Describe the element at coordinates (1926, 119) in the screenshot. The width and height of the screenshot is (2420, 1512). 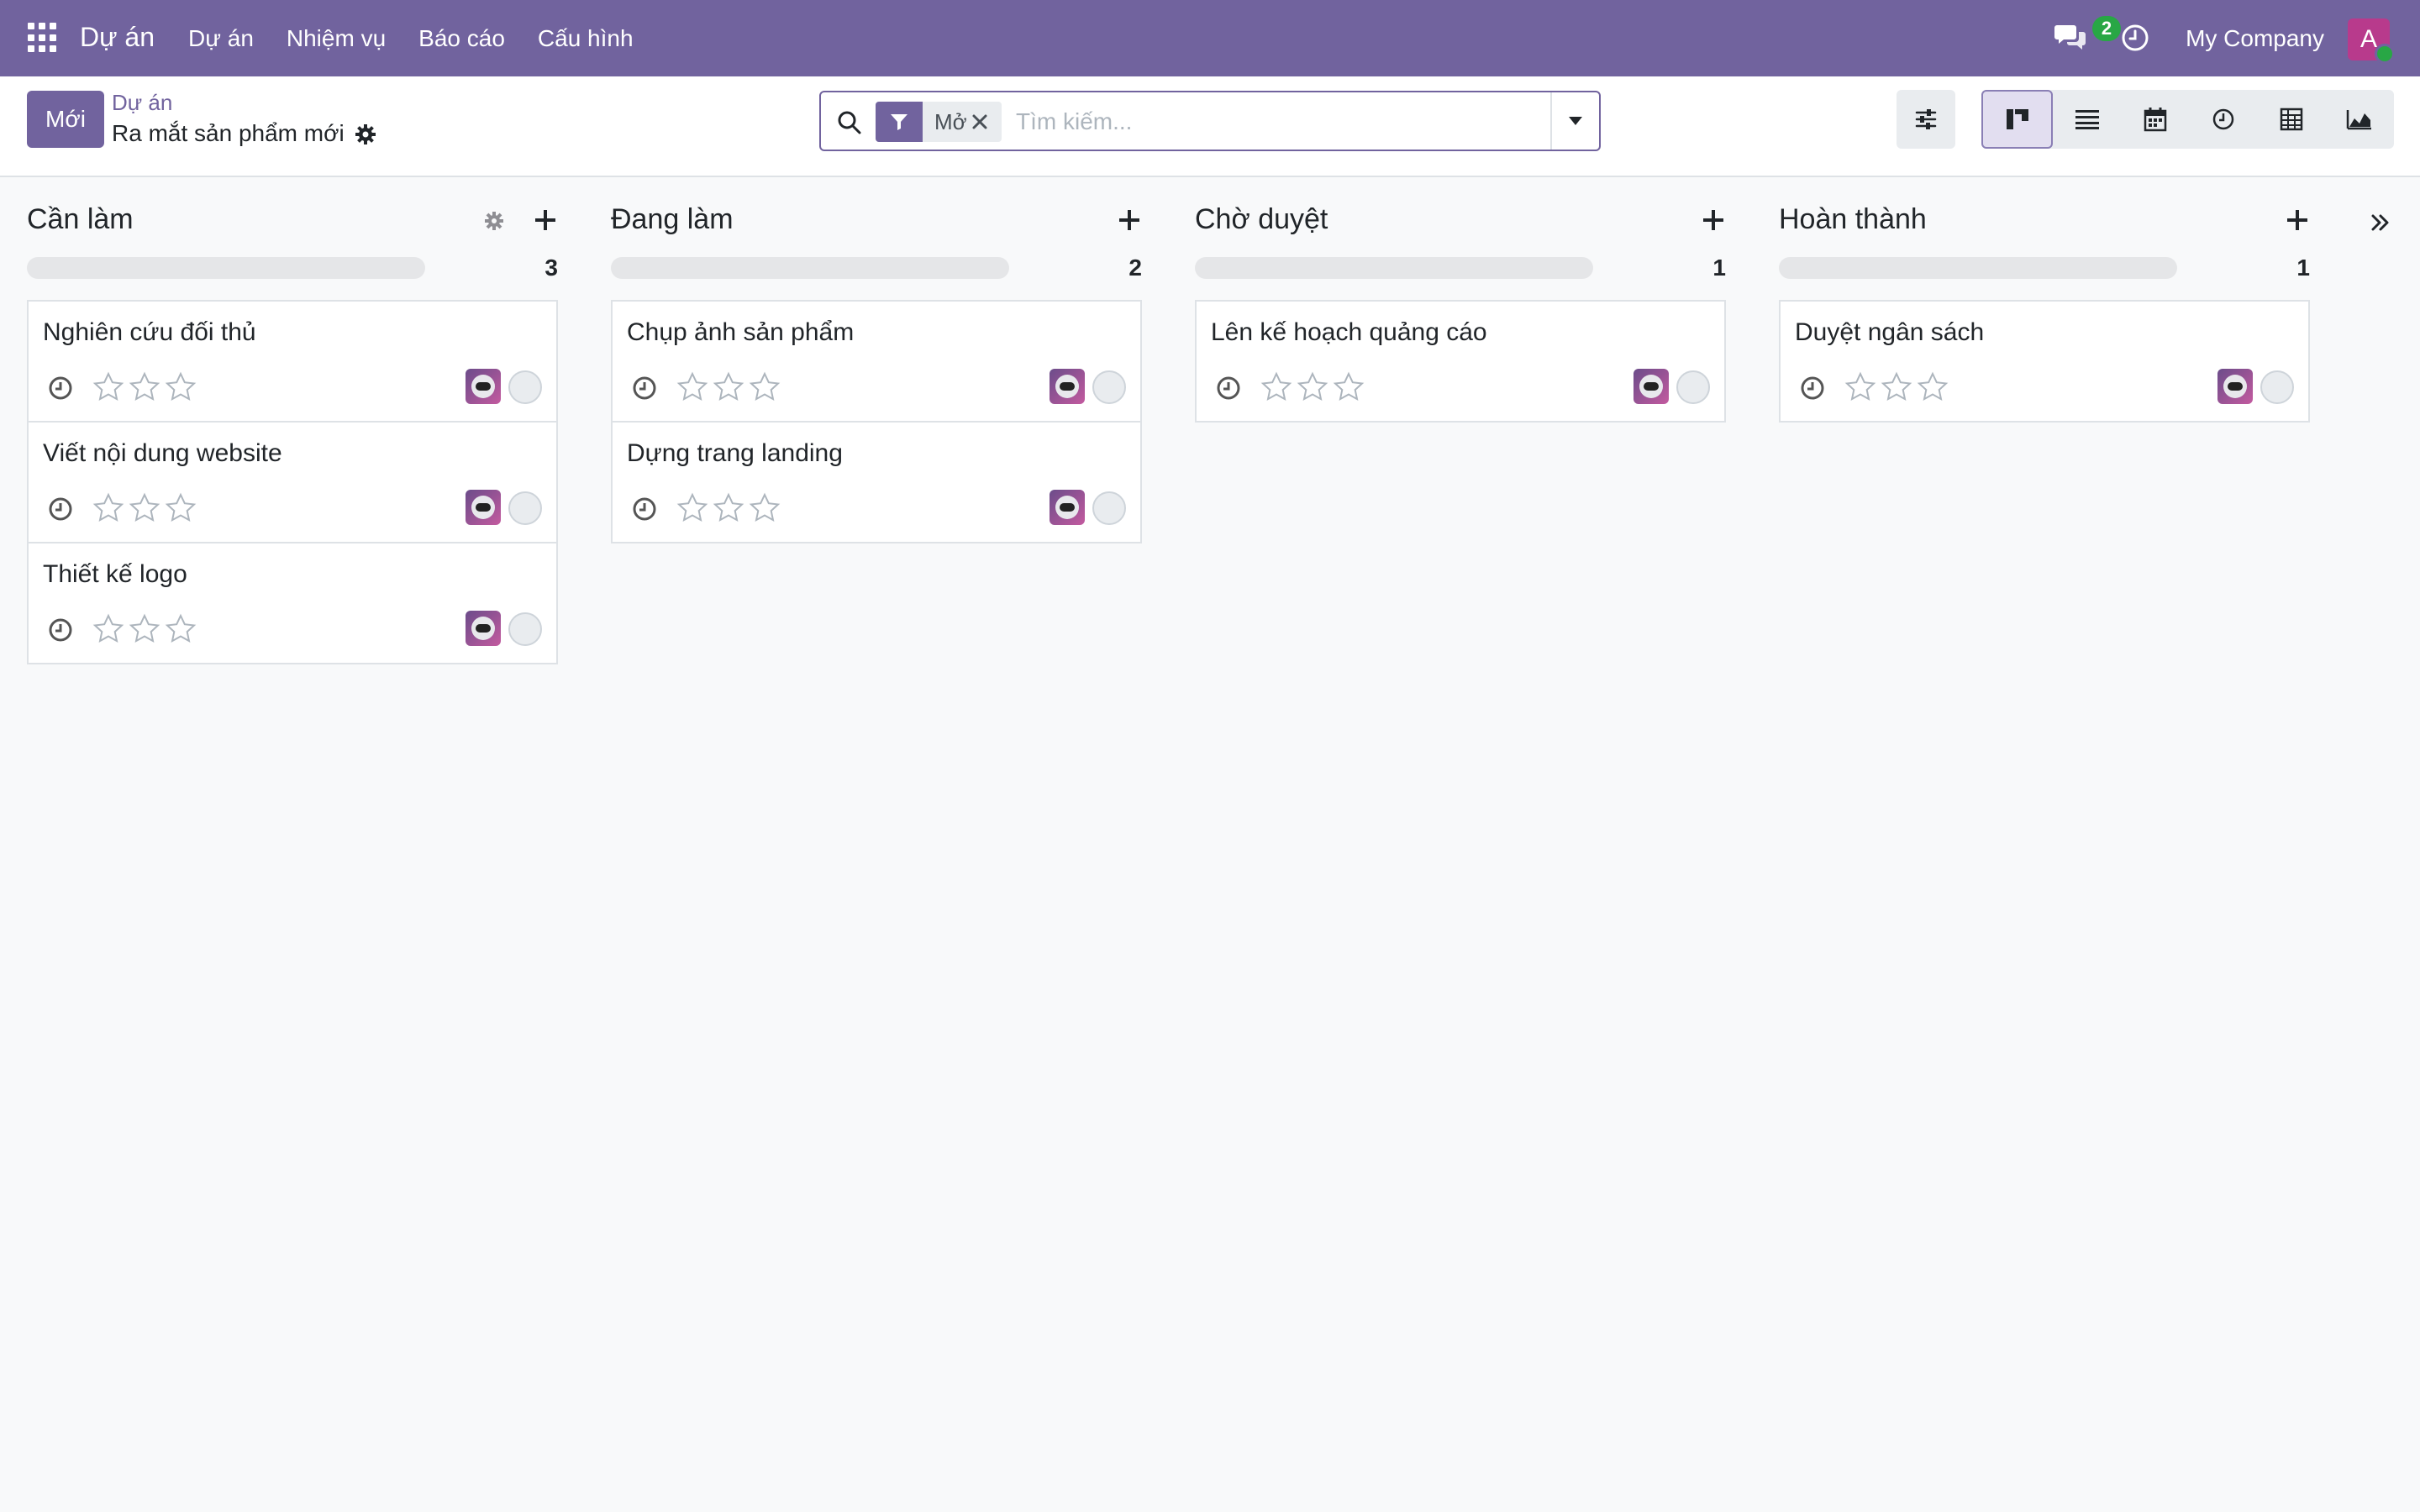
I see `filter-settings-button` at that location.